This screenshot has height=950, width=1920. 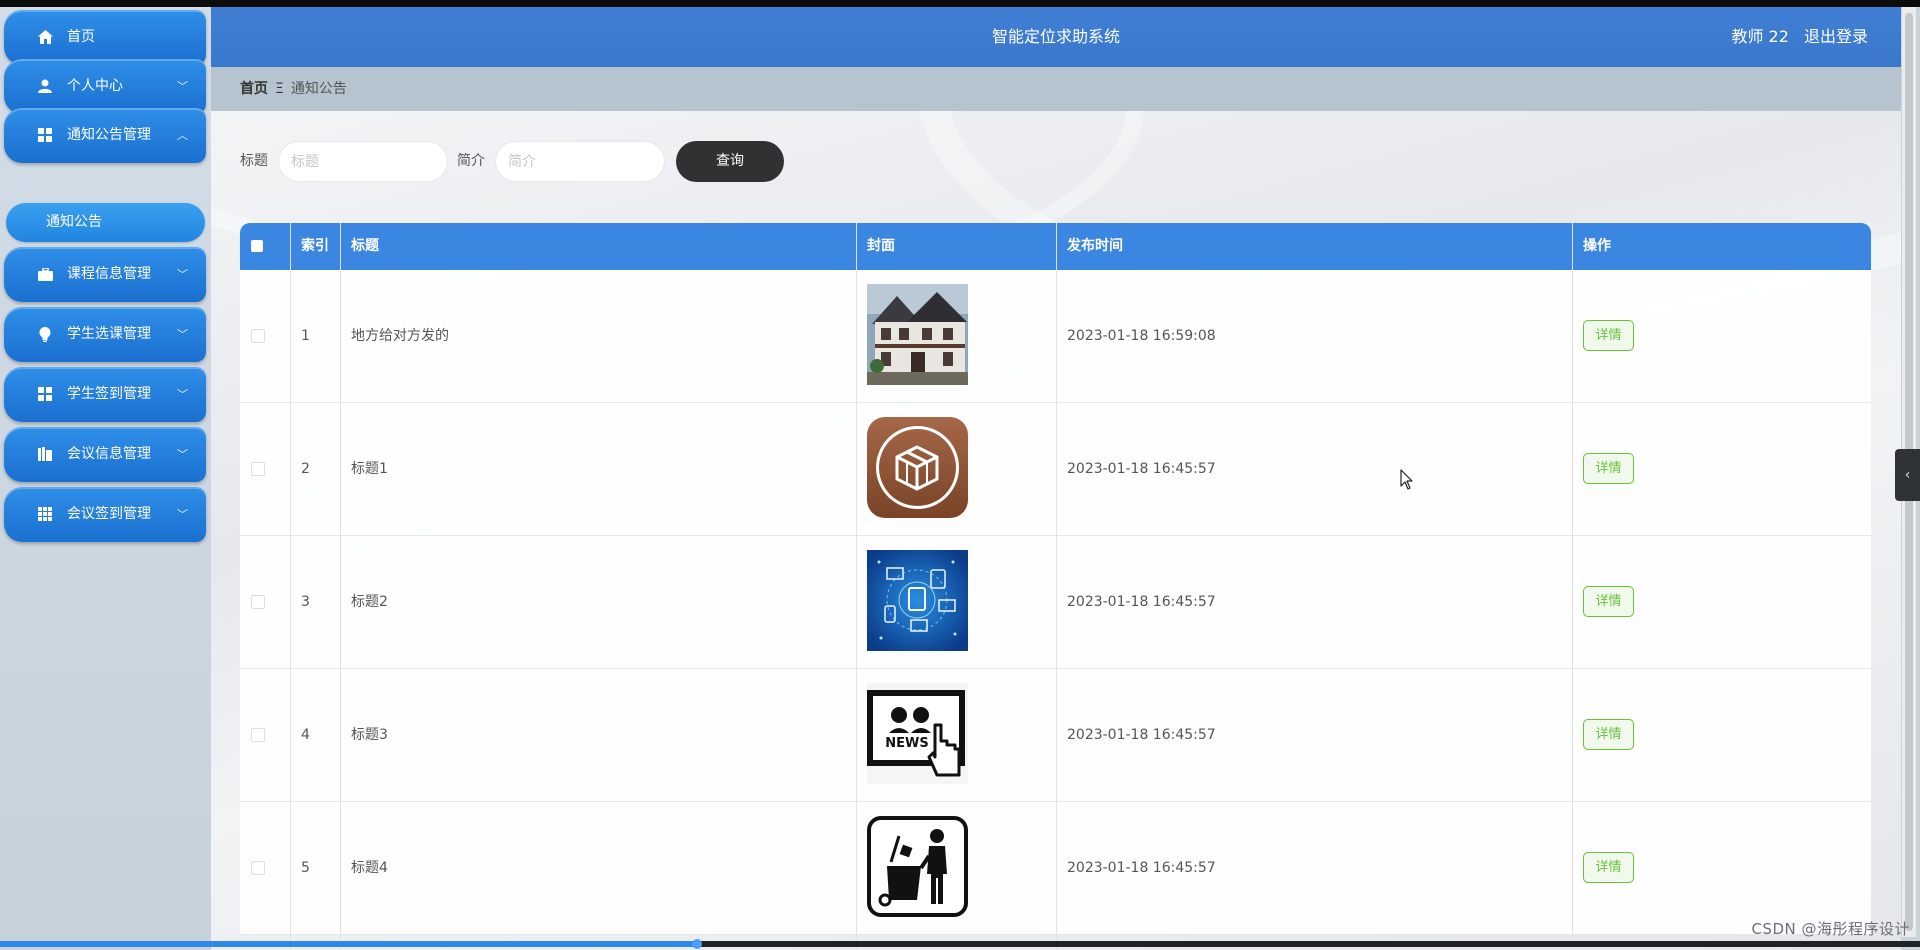 What do you see at coordinates (917, 733) in the screenshot?
I see `cover-image: NEWS` at bounding box center [917, 733].